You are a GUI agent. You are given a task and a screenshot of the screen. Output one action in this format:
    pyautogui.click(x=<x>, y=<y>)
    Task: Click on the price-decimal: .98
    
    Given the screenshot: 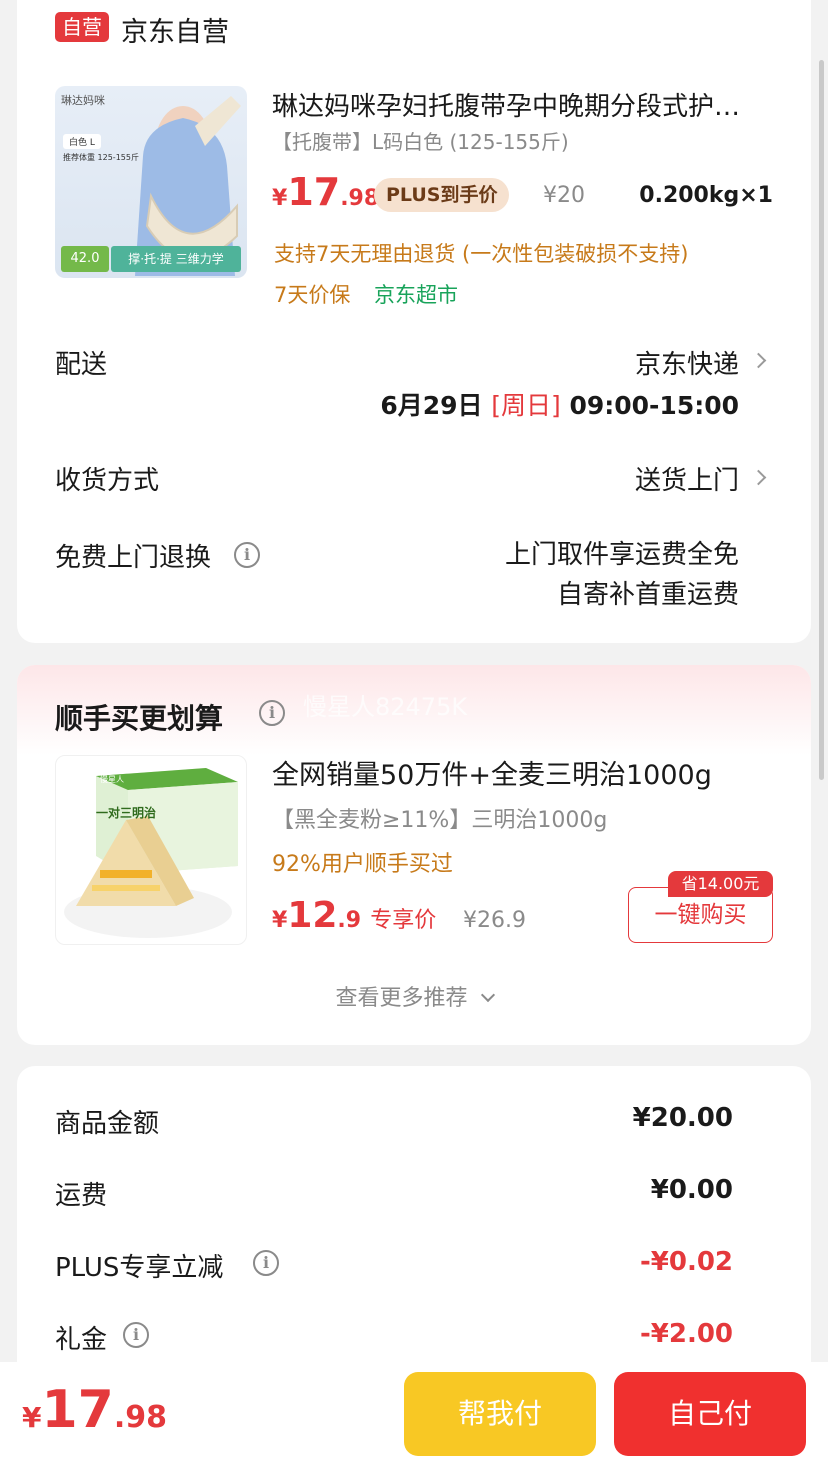 What is the action you would take?
    pyautogui.click(x=360, y=198)
    